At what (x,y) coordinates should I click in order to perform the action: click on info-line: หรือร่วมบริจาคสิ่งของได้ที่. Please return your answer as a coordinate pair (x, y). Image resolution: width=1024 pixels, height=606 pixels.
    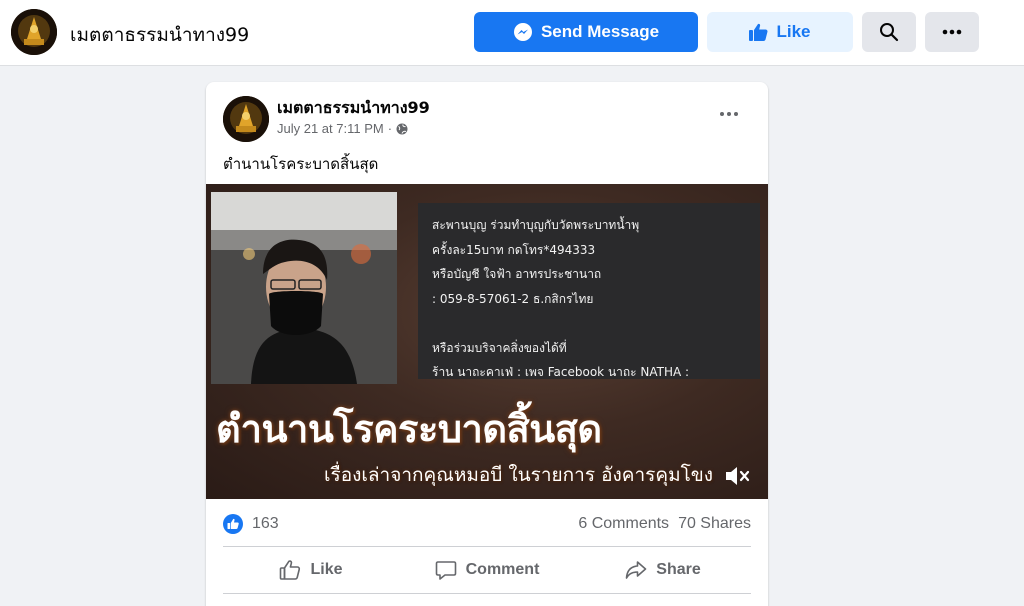
    Looking at the image, I should click on (499, 347).